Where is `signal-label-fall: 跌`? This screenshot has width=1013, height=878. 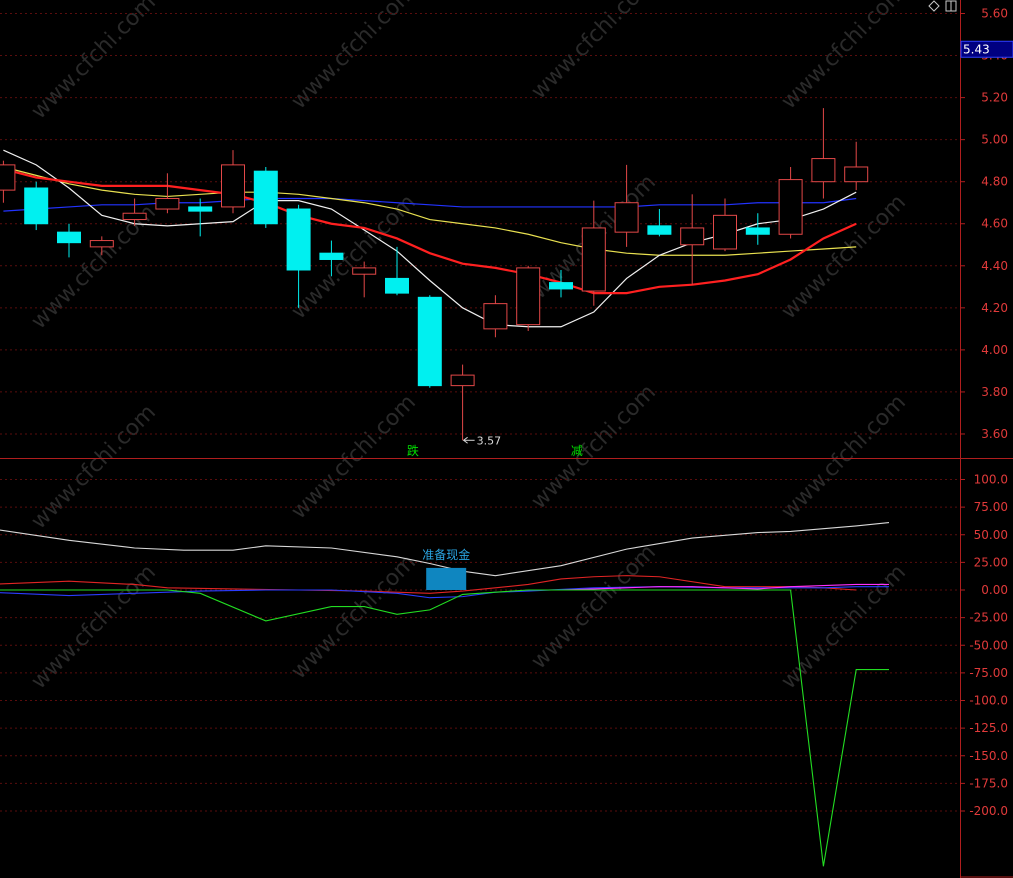
signal-label-fall: 跌 is located at coordinates (413, 450).